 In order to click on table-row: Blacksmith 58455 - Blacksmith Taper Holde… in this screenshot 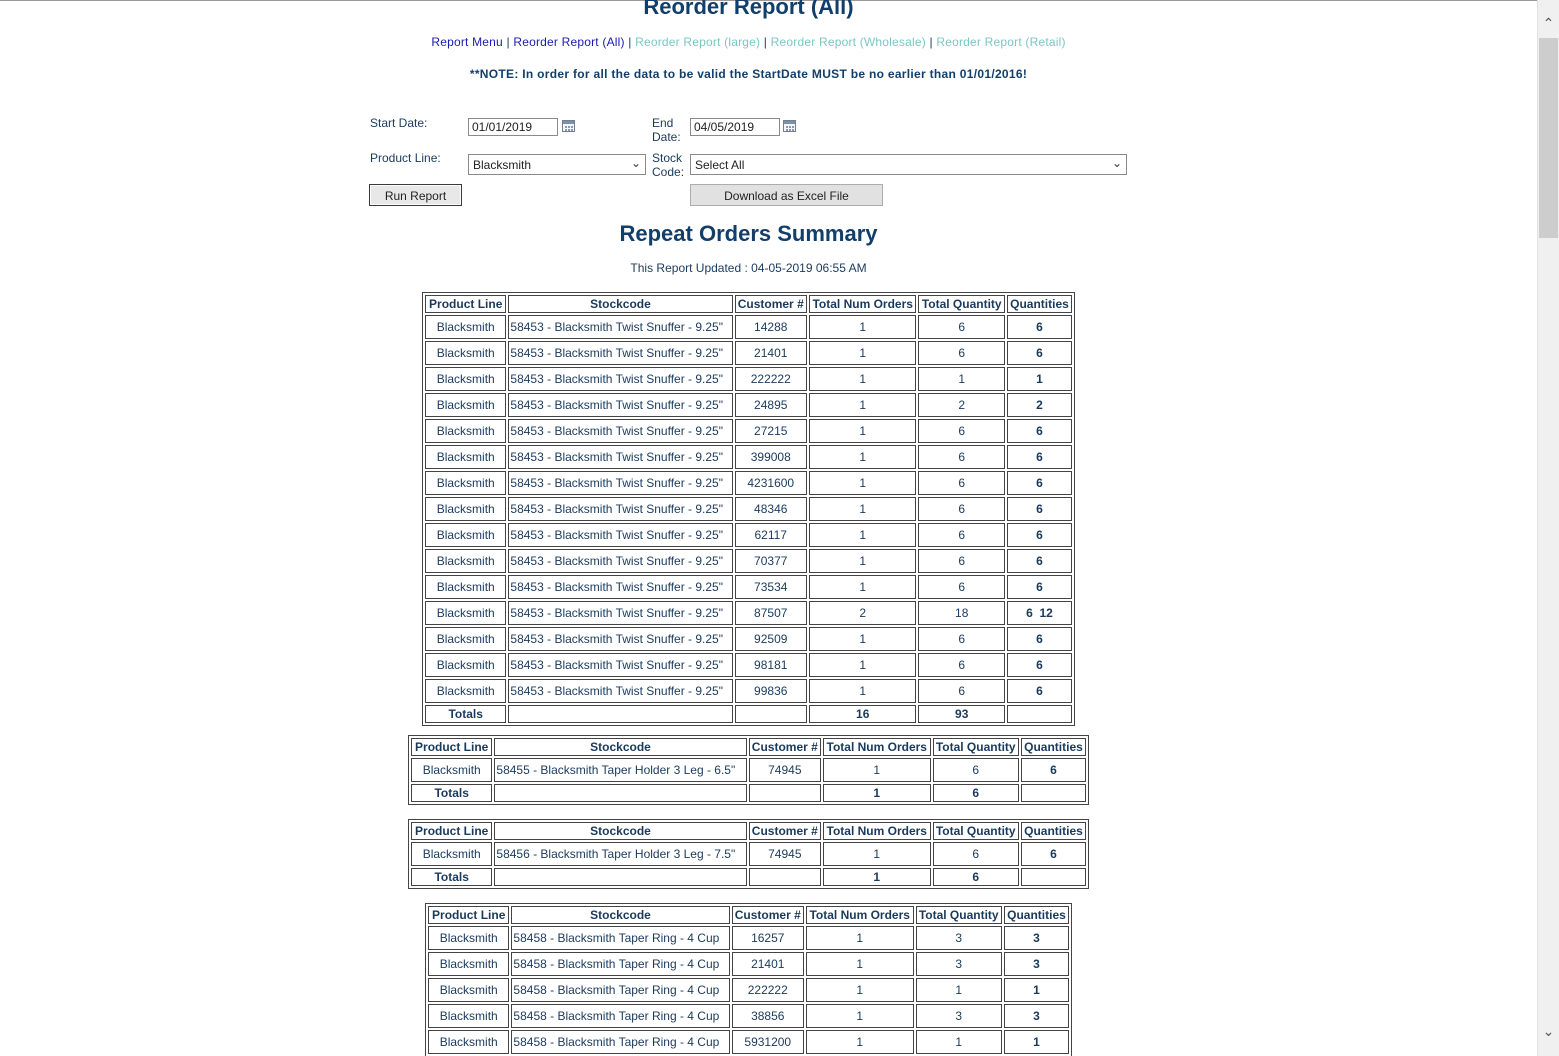, I will do `click(748, 770)`.